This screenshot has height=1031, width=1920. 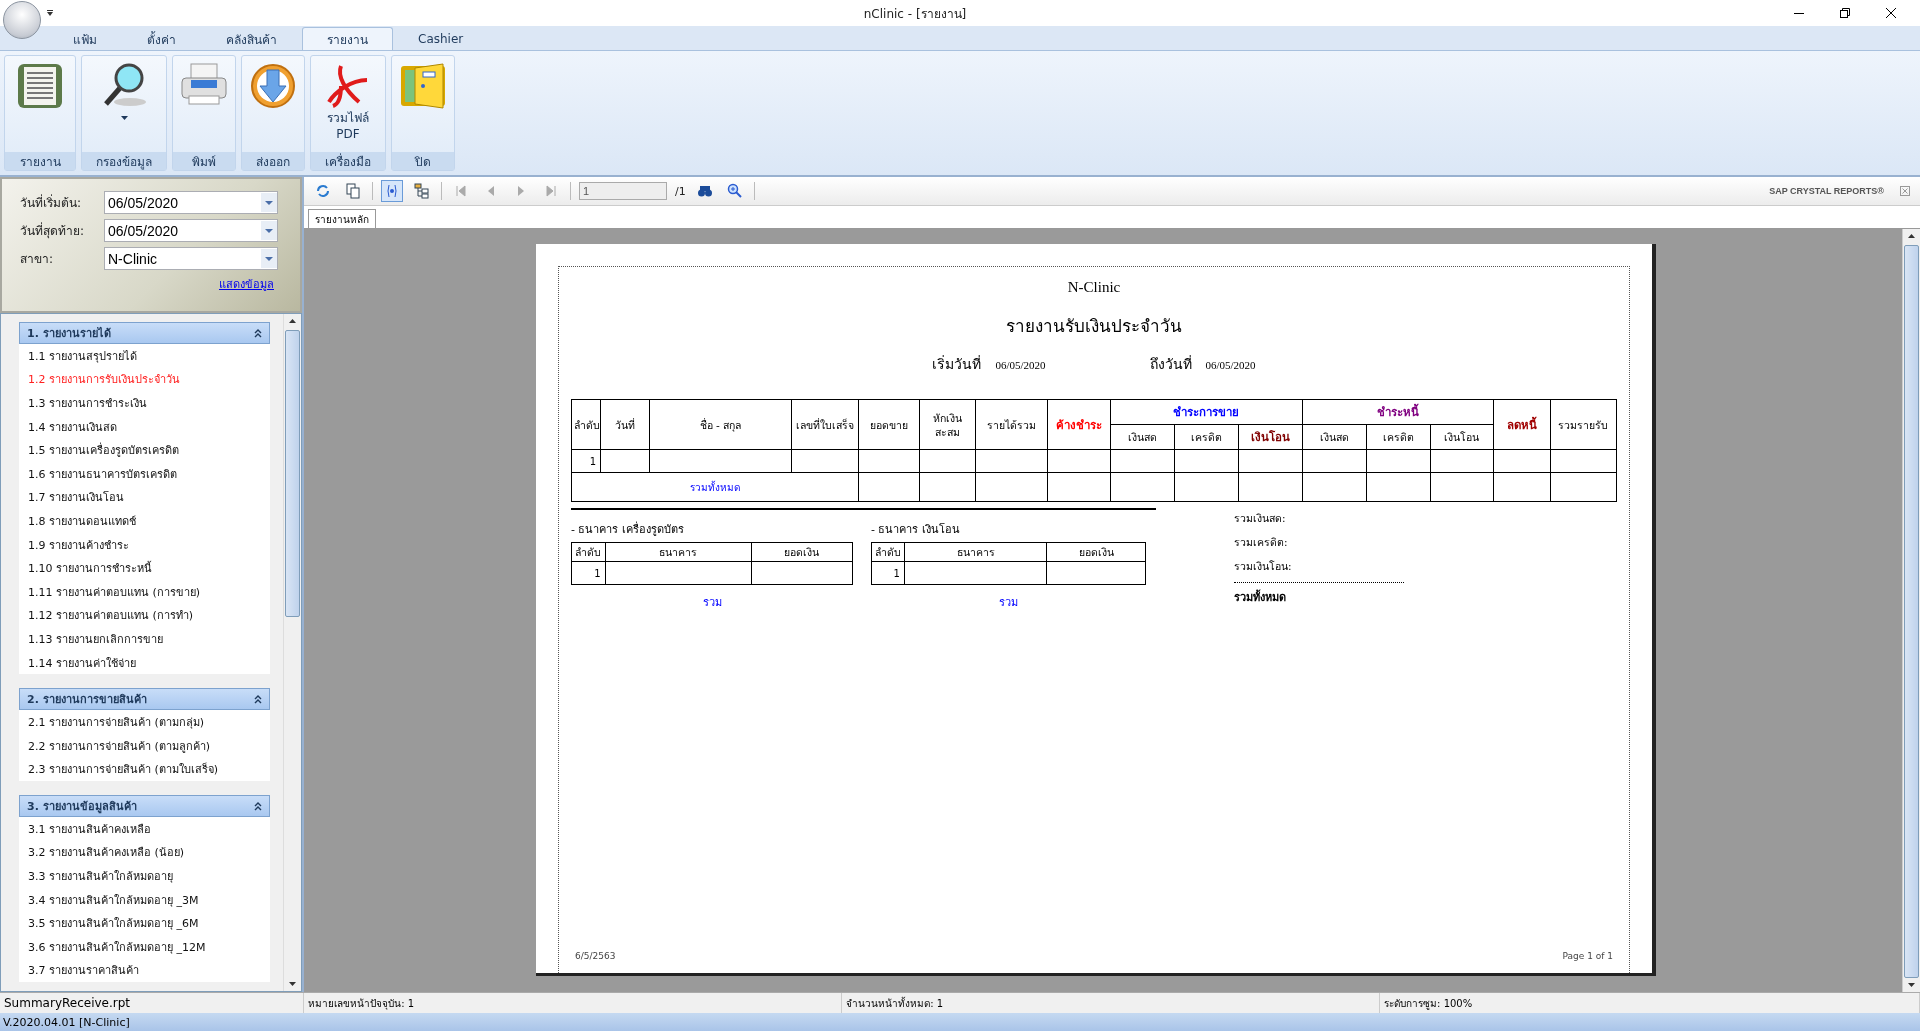 What do you see at coordinates (1397, 412) in the screenshot?
I see `column-header: ชำระหนี้` at bounding box center [1397, 412].